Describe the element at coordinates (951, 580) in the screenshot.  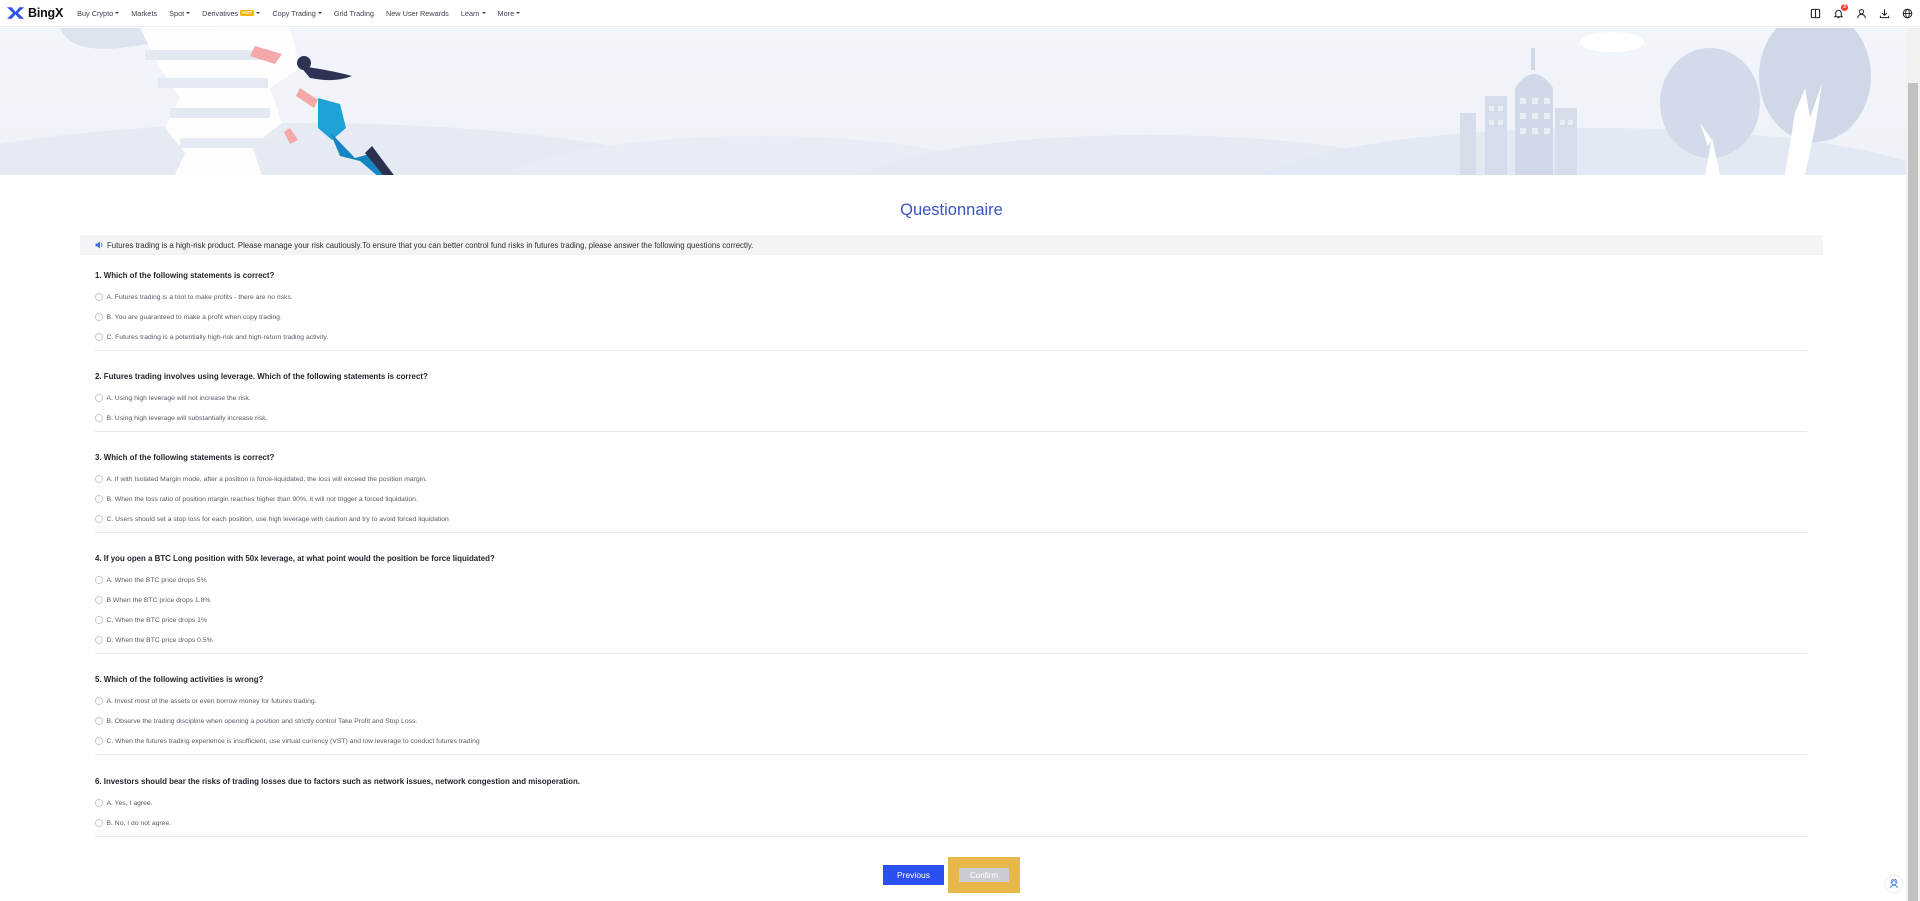
I see `answer-option: A. When the BTC price drops 5%` at that location.